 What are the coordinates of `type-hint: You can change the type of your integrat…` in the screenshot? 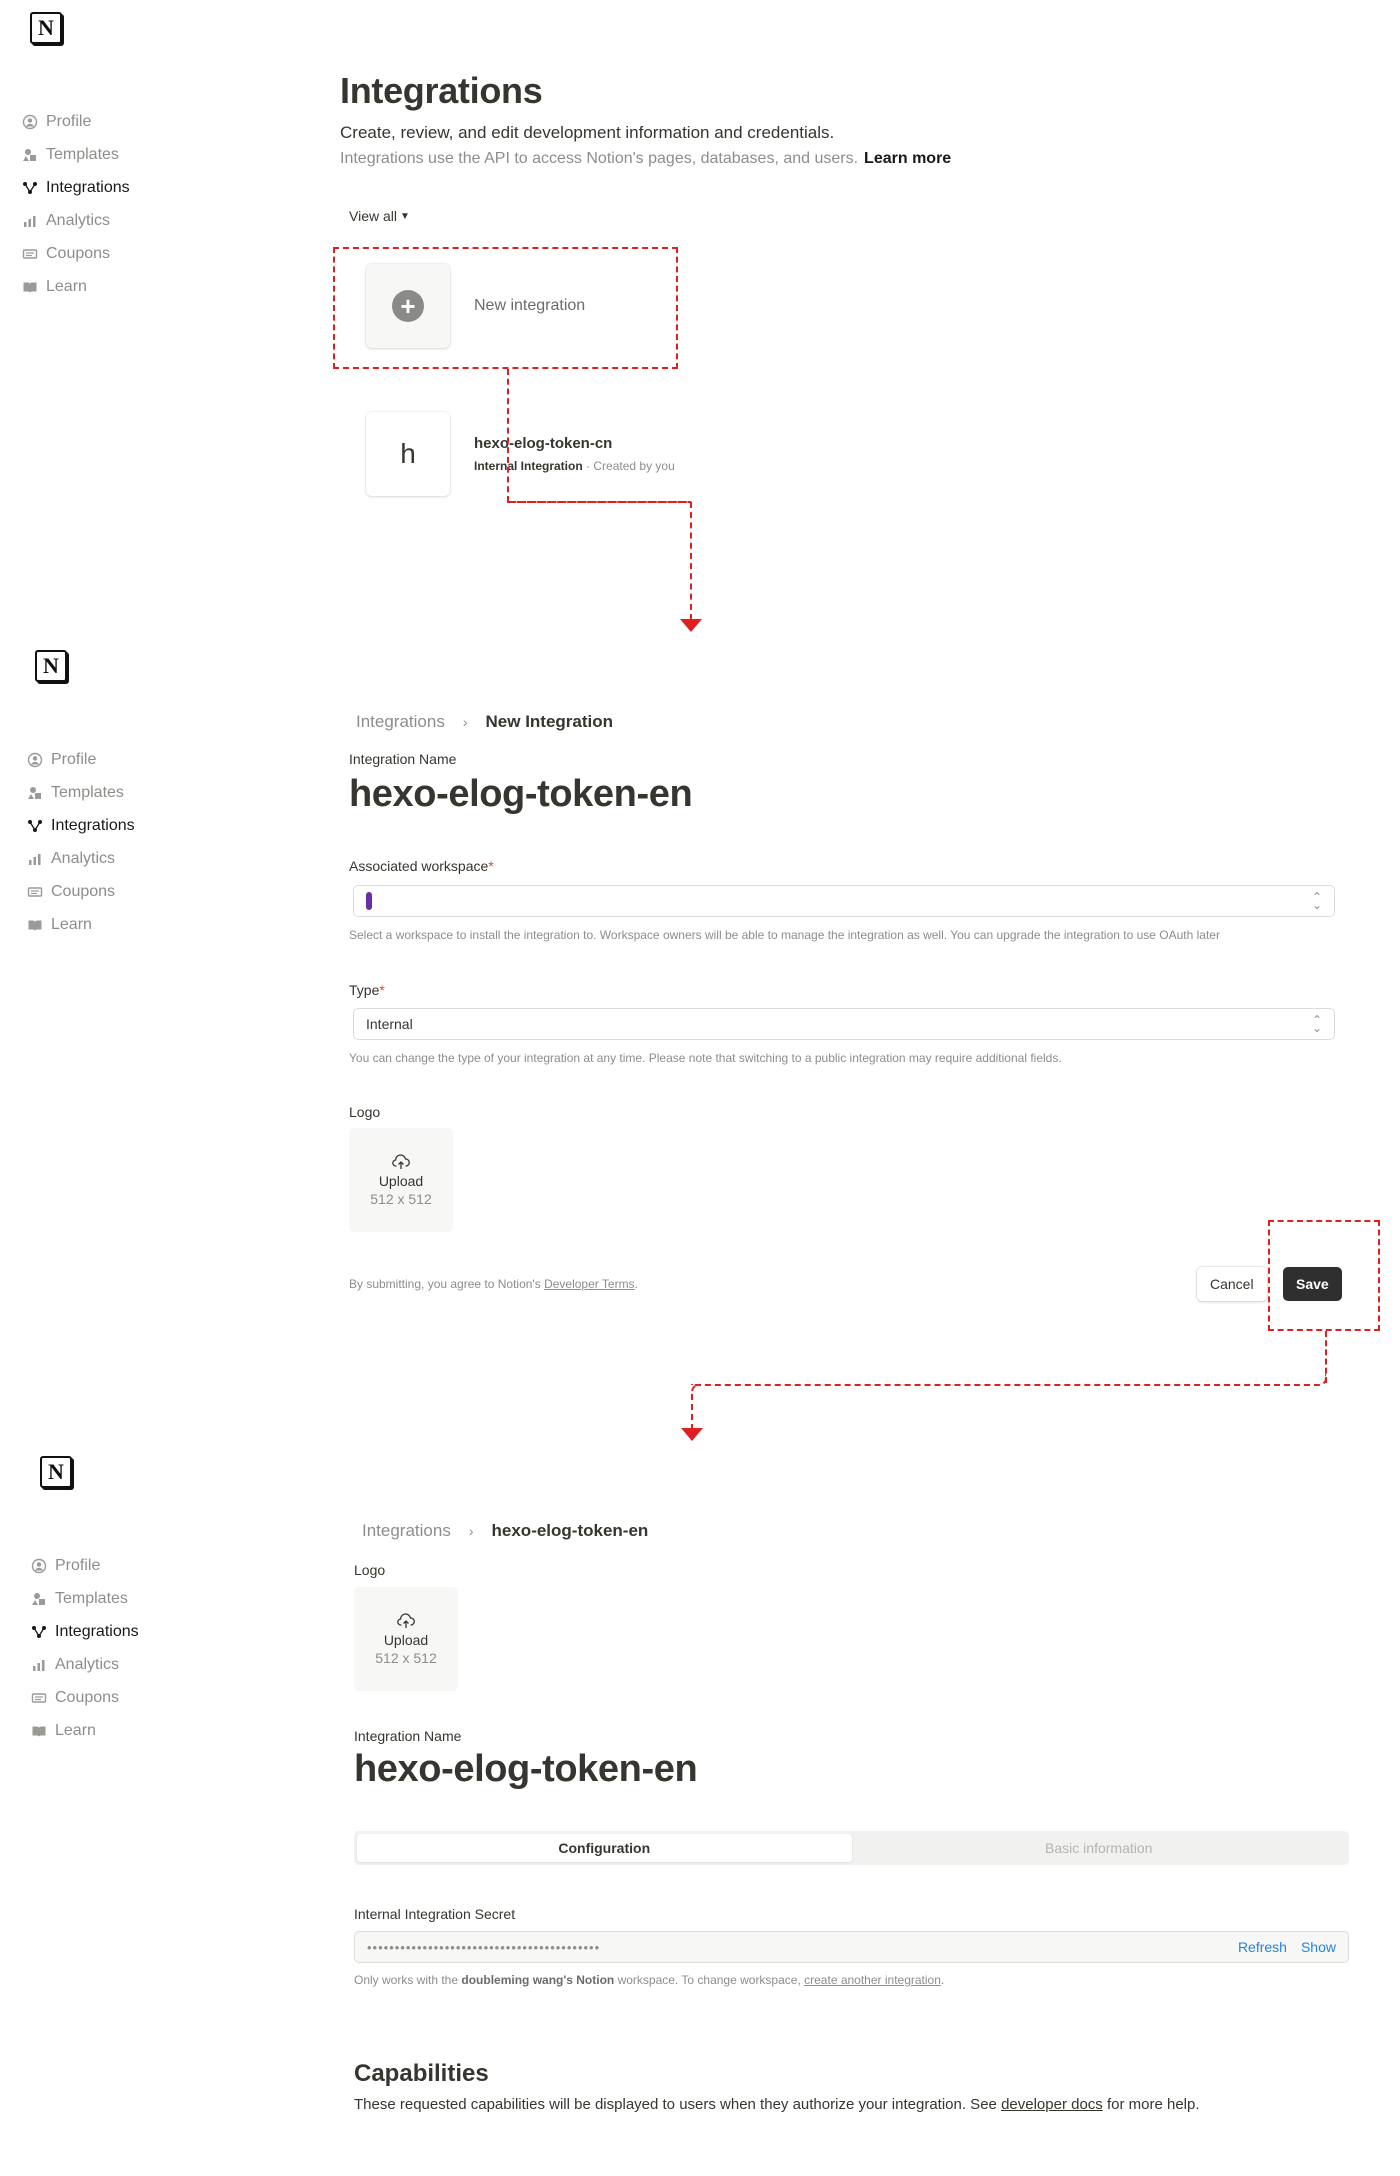 It's located at (705, 1058).